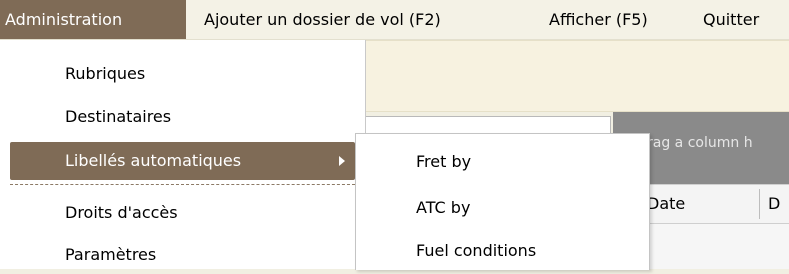 This screenshot has width=789, height=274. I want to click on column-separator, so click(759, 204).